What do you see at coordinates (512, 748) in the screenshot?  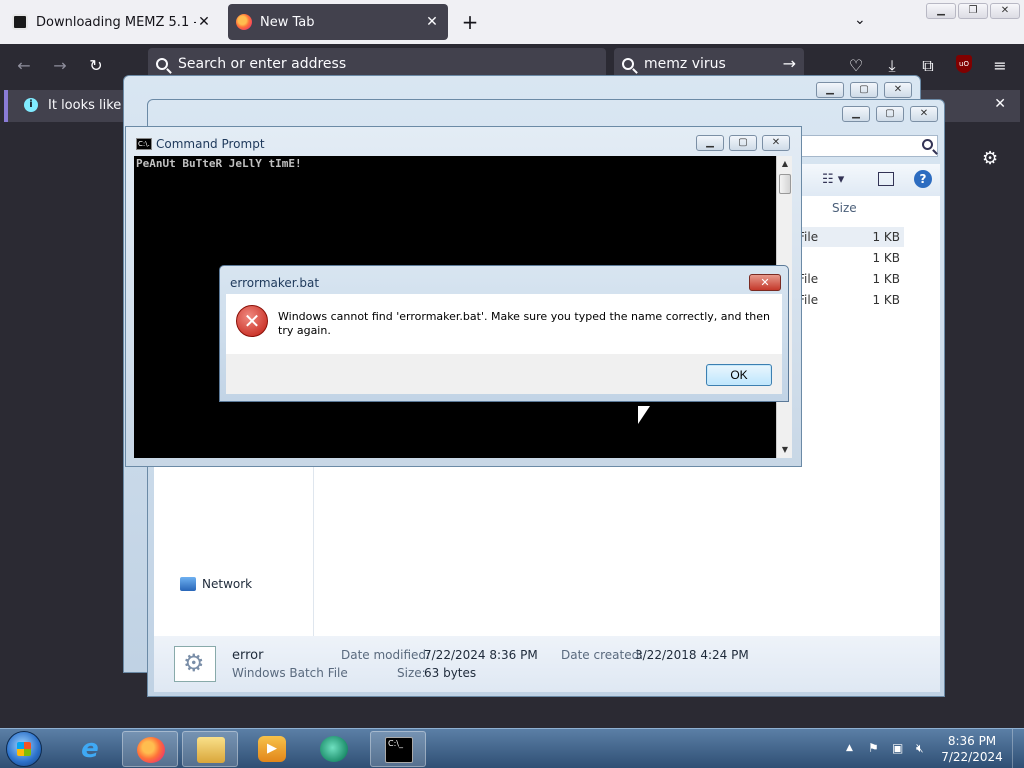 I see `taskbar: e C:\_ ▲ ⚑ ▣ 🔇︎ 8:36 PM 7/22/2024` at bounding box center [512, 748].